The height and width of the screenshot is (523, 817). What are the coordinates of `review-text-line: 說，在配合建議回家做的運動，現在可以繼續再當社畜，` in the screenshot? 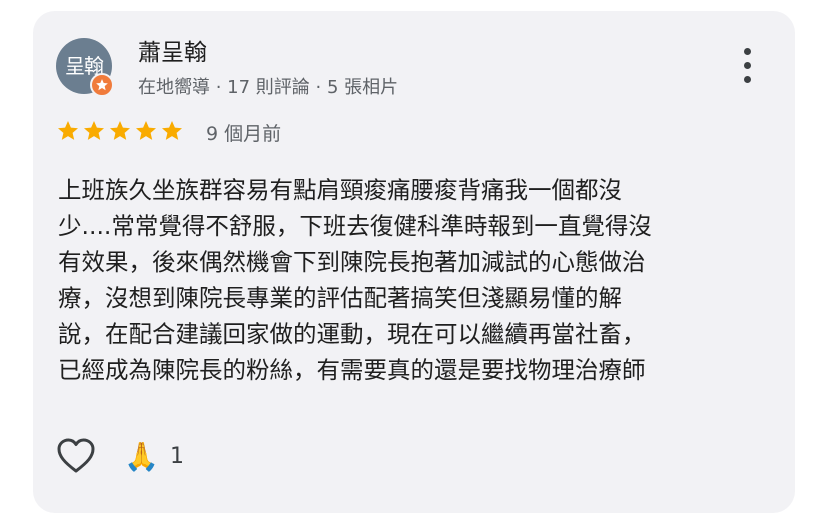 It's located at (352, 334).